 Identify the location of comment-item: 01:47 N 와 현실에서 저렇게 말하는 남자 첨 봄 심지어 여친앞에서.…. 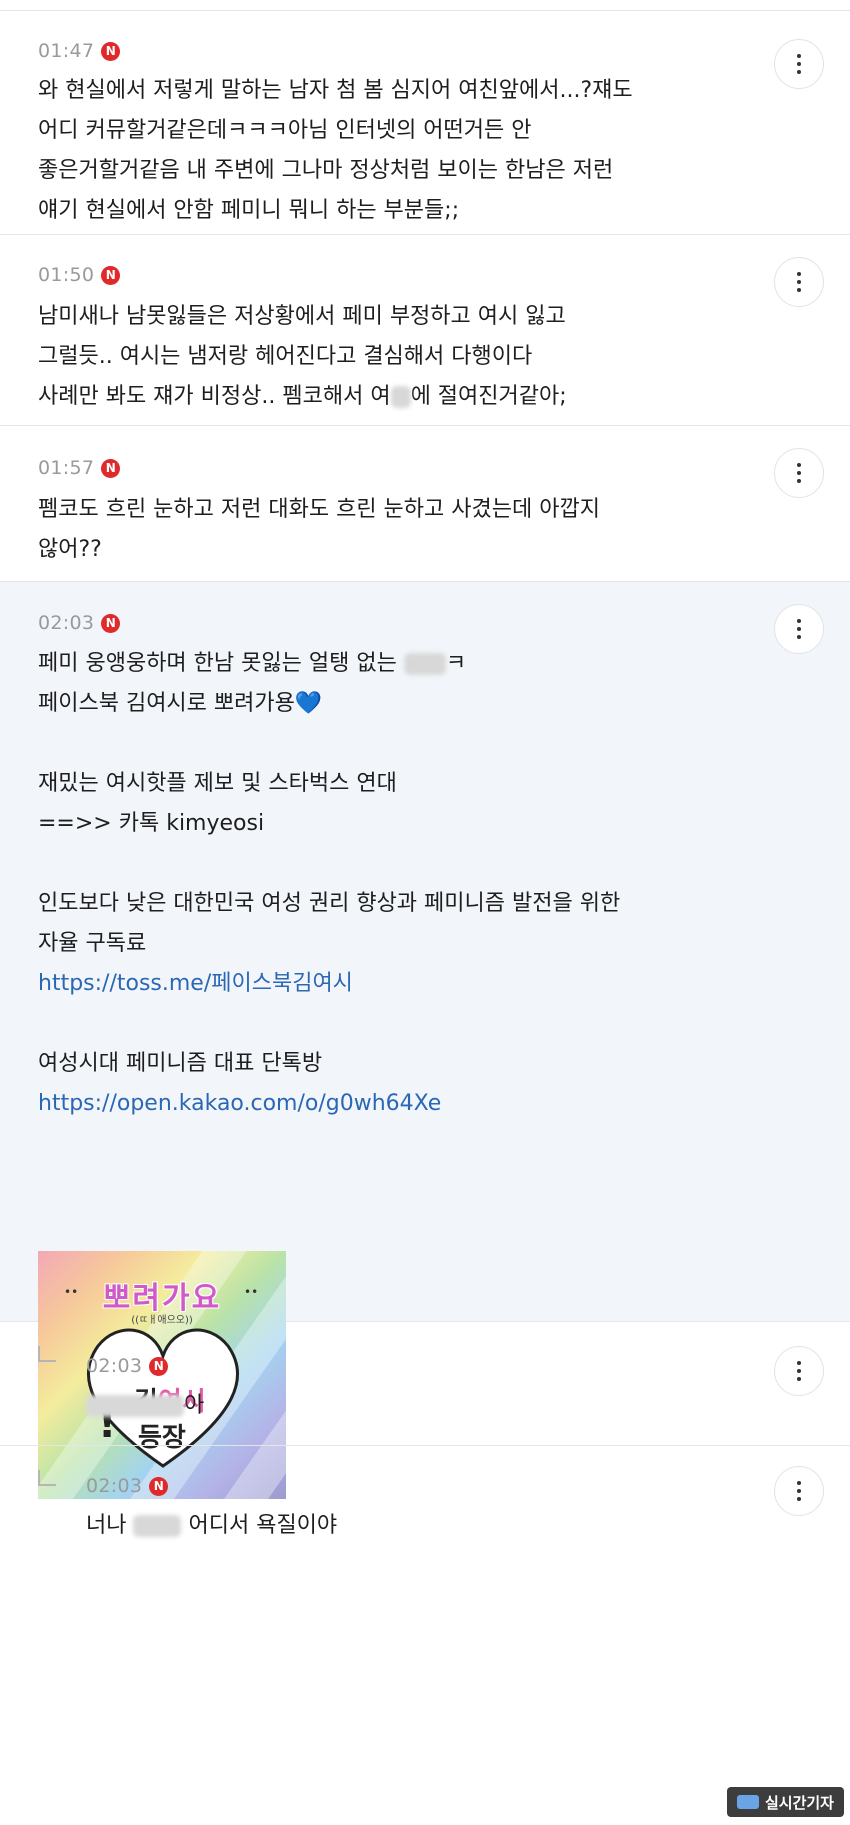
(425, 123).